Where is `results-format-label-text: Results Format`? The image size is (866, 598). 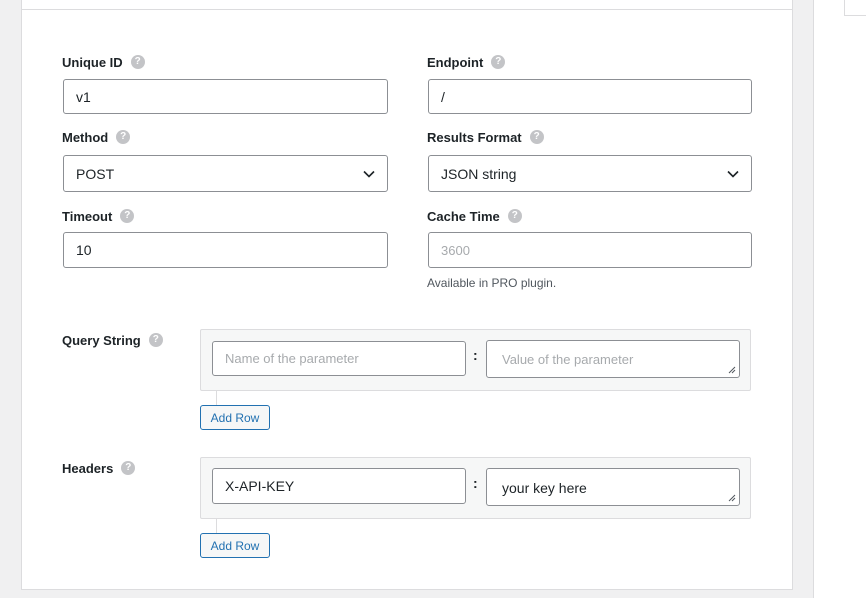
results-format-label-text: Results Format is located at coordinates (474, 137).